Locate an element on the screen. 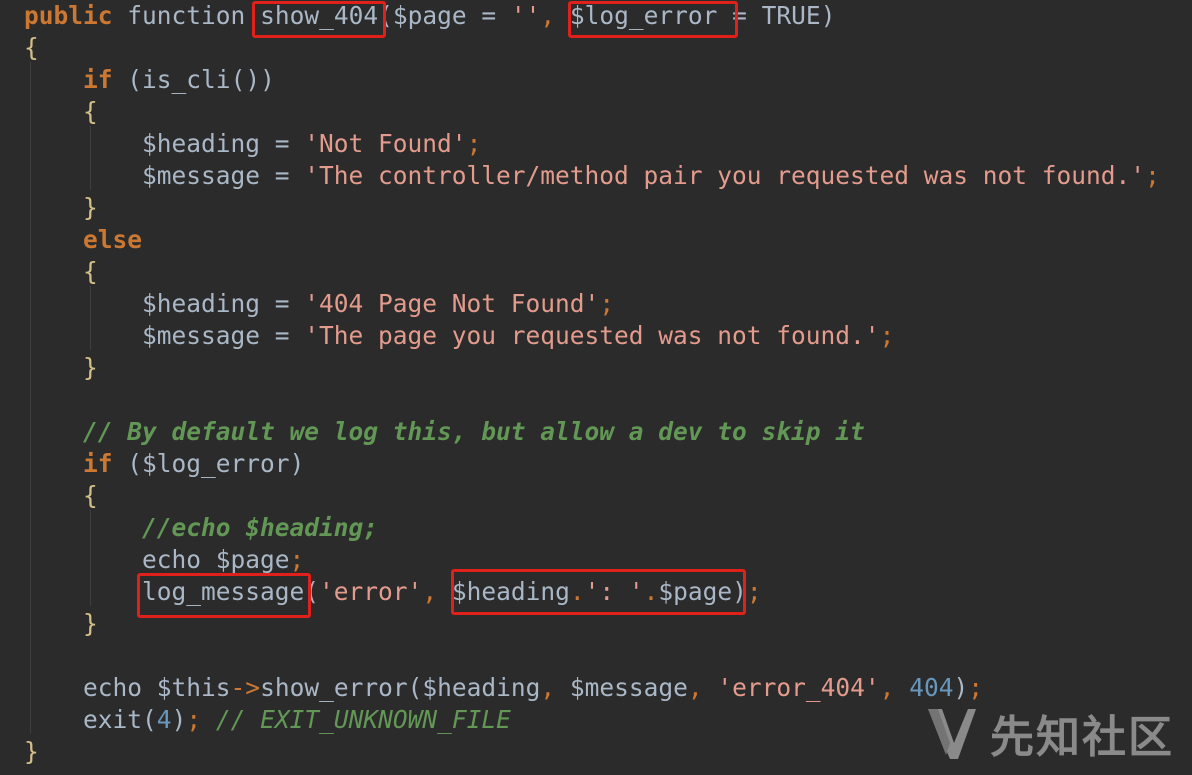 This screenshot has width=1192, height=775. code-token: '404 Page Not Found' is located at coordinates (452, 303).